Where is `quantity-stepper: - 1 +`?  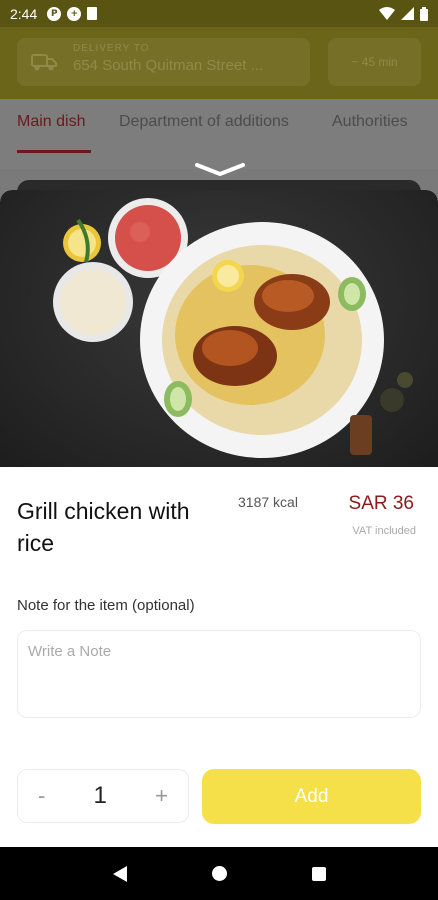 quantity-stepper: - 1 + is located at coordinates (103, 796).